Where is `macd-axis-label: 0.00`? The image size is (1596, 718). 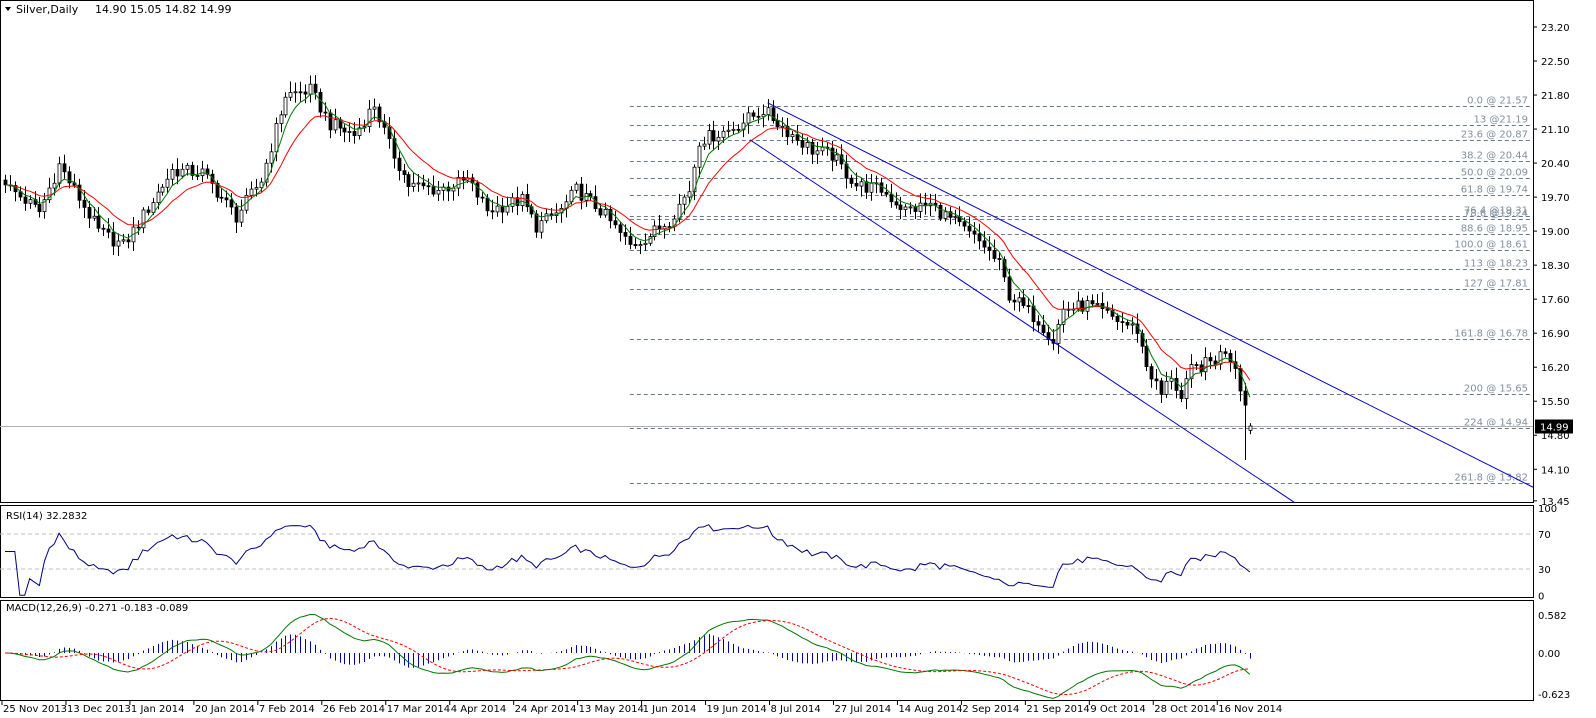
macd-axis-label: 0.00 is located at coordinates (1549, 654).